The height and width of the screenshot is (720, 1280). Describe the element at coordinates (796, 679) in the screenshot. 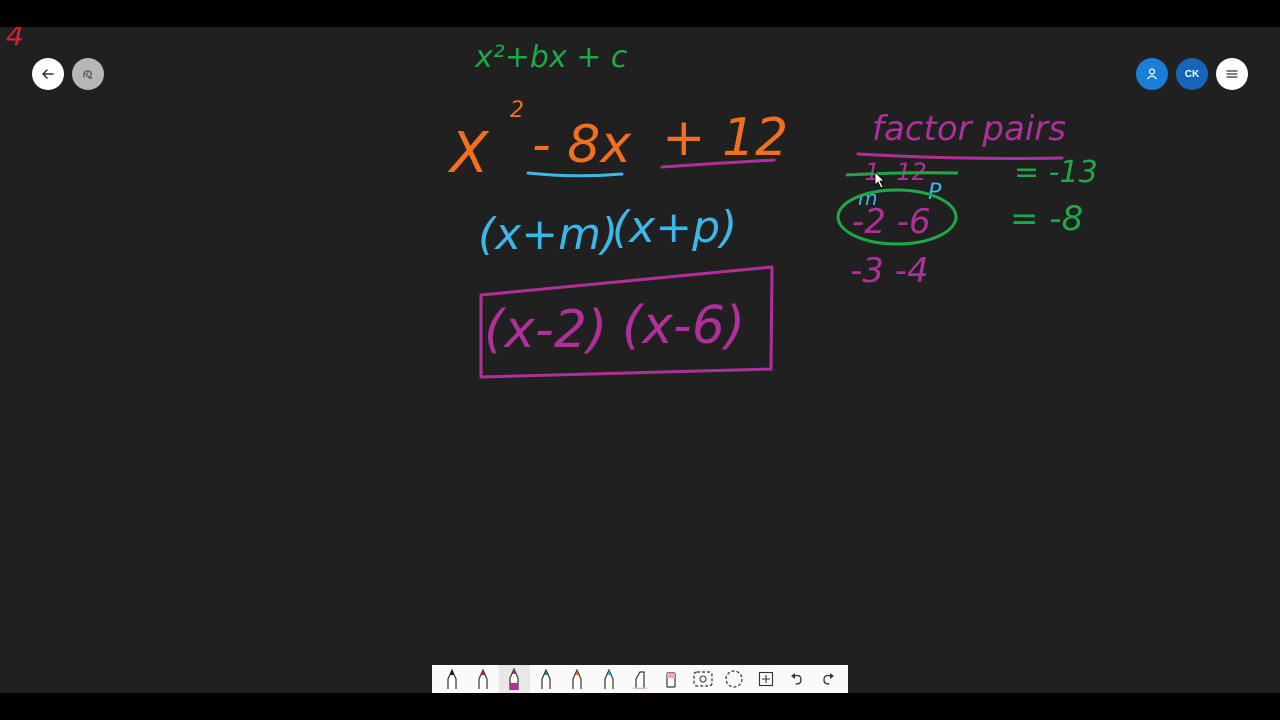

I see `undo-icon` at that location.